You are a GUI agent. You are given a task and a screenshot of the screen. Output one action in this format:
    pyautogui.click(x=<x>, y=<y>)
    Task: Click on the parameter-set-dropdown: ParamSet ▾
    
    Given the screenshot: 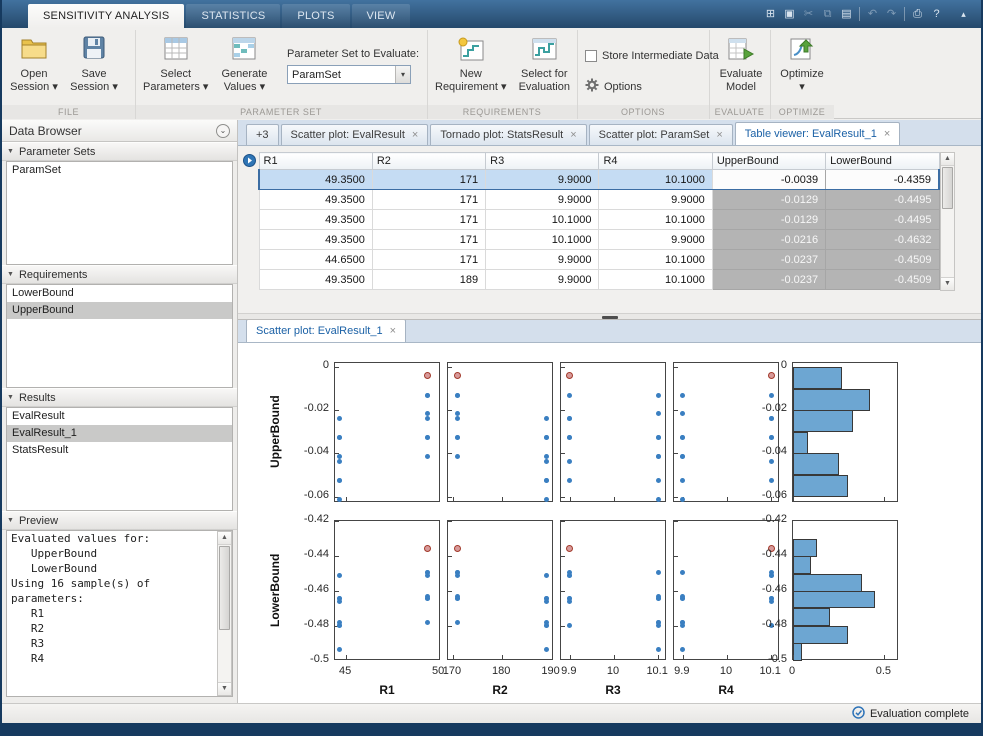 What is the action you would take?
    pyautogui.click(x=349, y=74)
    